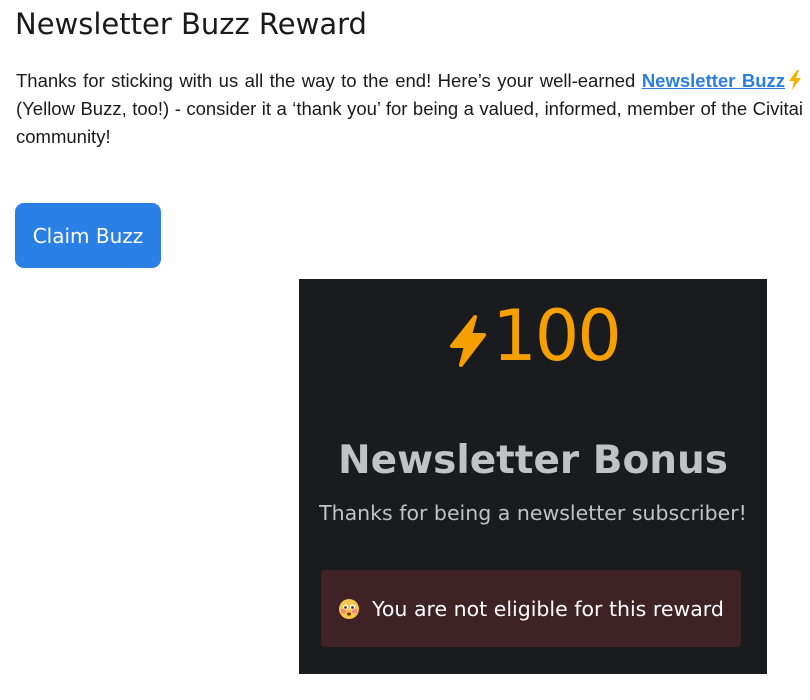  What do you see at coordinates (88, 235) in the screenshot?
I see `claim-buzz-button: Claim Buzz` at bounding box center [88, 235].